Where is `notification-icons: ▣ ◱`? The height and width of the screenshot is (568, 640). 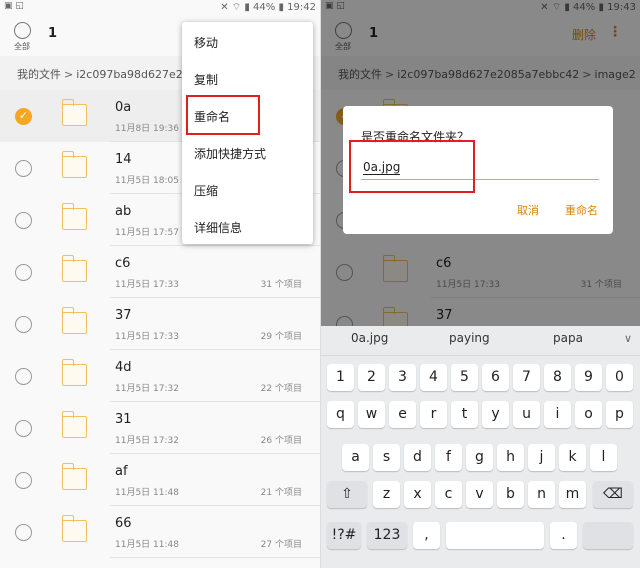 notification-icons: ▣ ◱ is located at coordinates (14, 6).